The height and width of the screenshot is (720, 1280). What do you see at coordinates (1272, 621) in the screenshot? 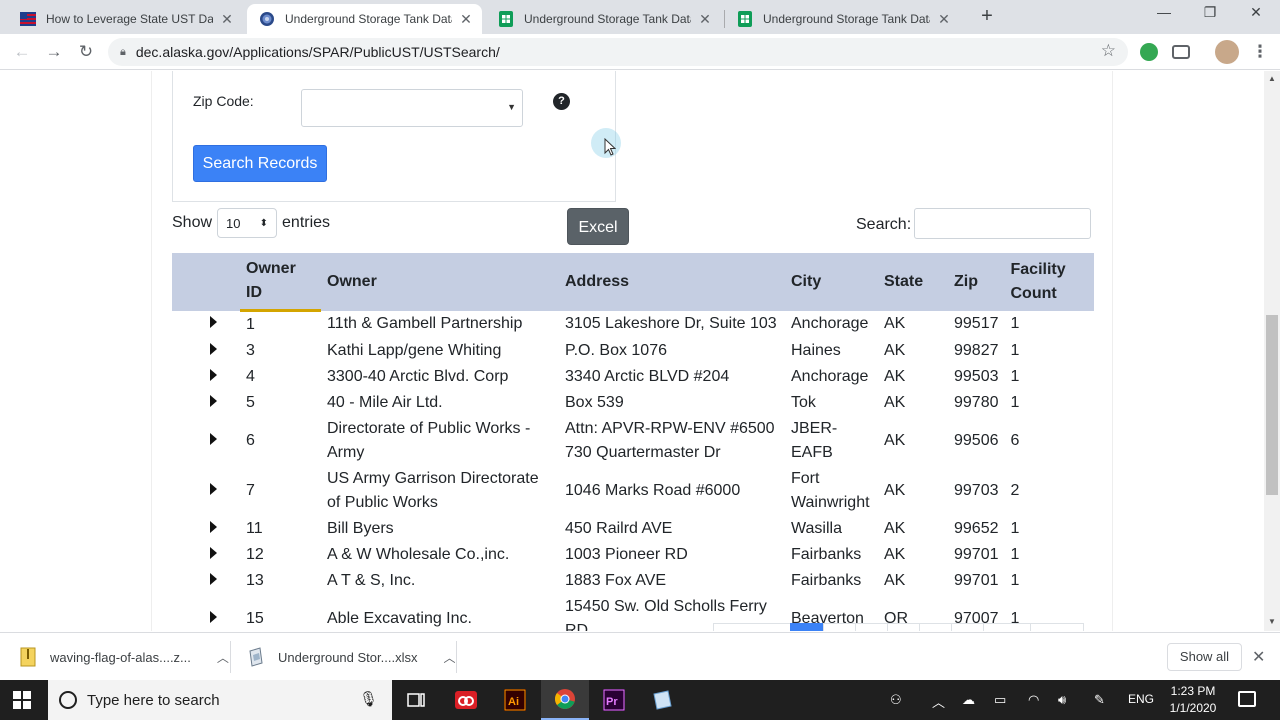
I see `scroll-down-icon: ▼` at bounding box center [1272, 621].